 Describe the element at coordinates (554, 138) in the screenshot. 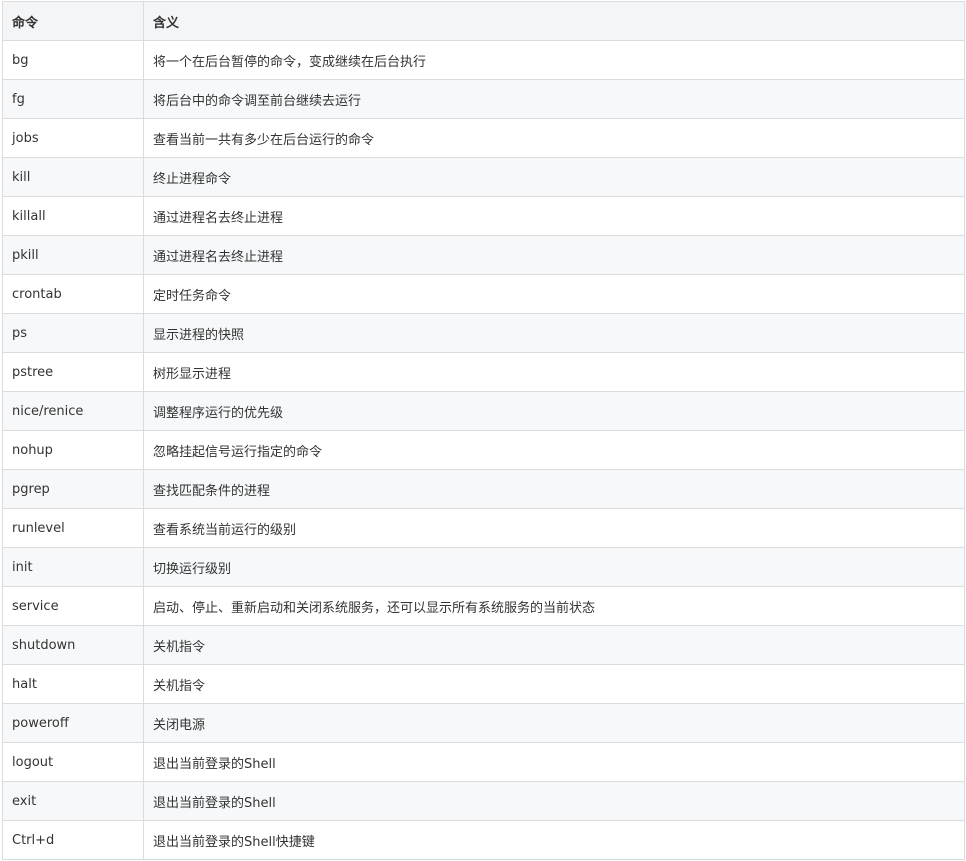

I see `meaning-cell: 查看当前一共有多少在后台运行的命令` at that location.